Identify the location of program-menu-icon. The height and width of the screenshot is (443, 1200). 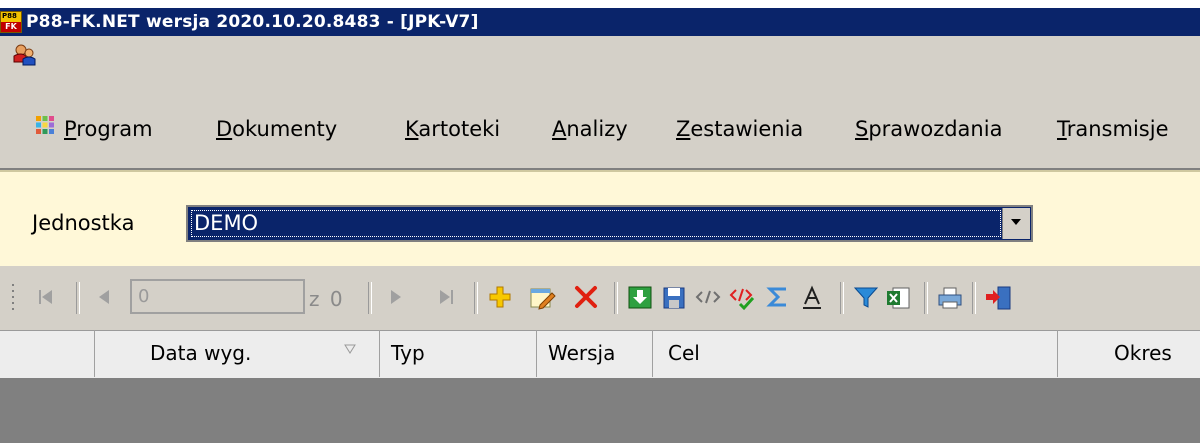
(45, 125).